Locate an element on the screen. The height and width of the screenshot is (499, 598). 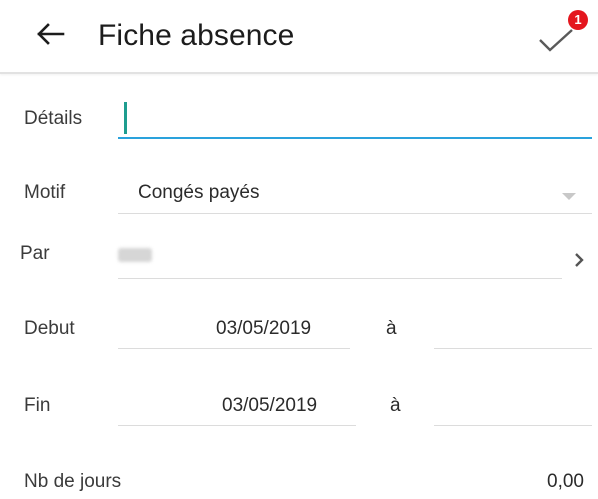
debut-time-underline is located at coordinates (513, 348).